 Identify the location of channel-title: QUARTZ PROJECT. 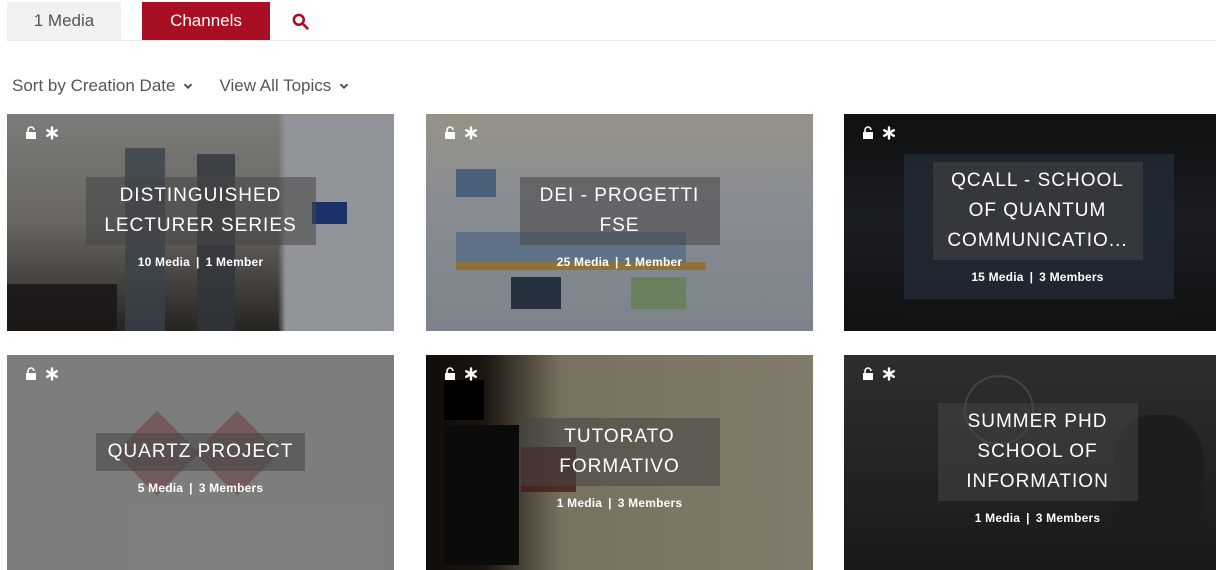
(200, 451).